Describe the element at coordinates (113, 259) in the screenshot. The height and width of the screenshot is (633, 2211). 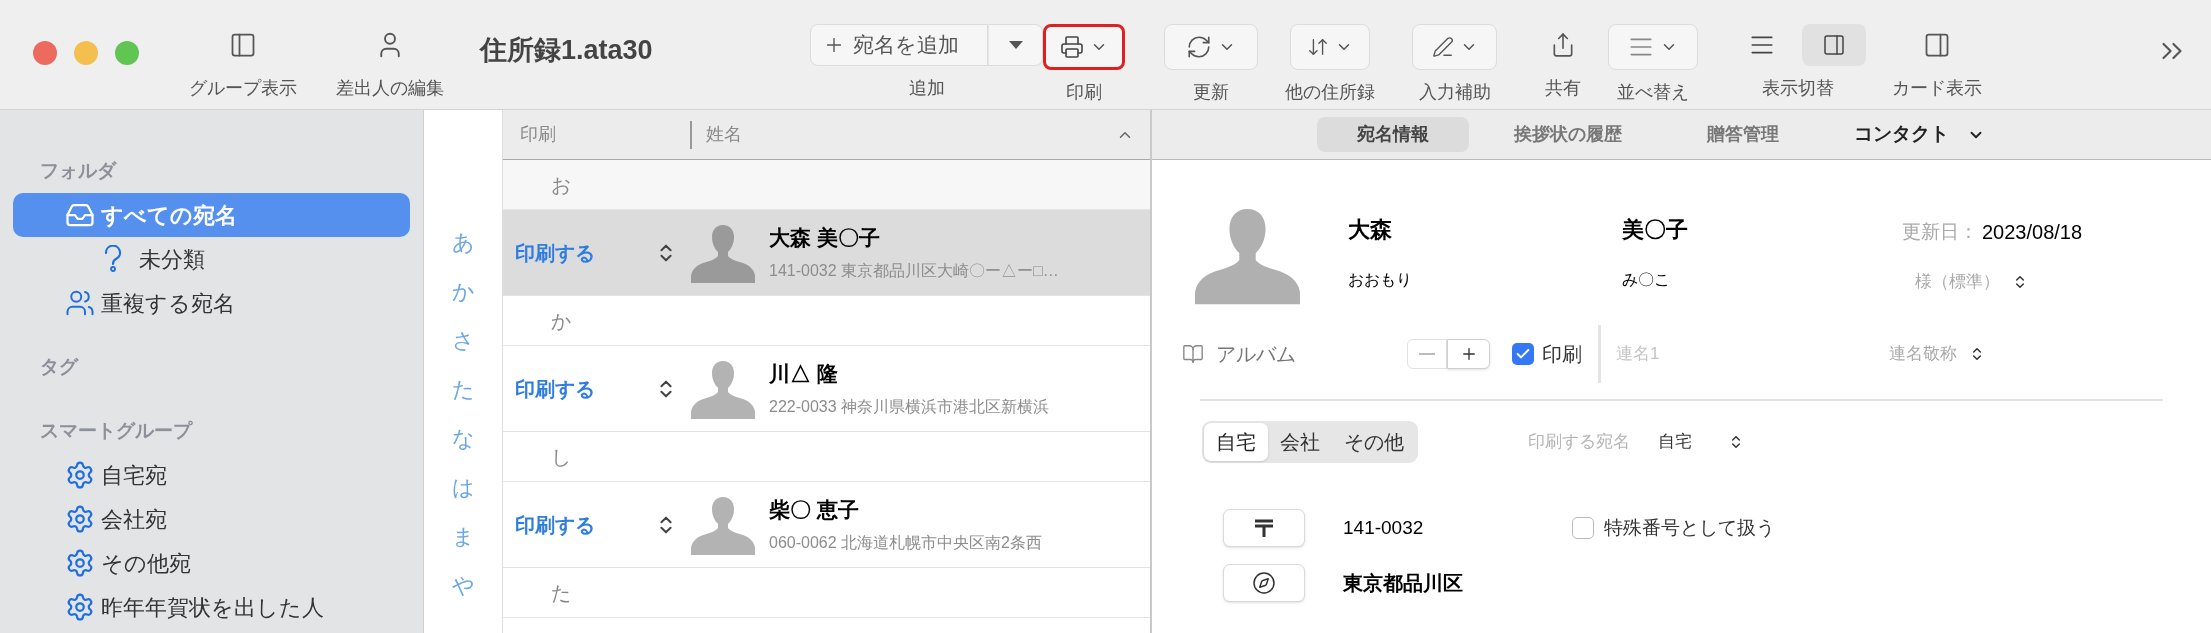
I see `question-mark-icon` at that location.